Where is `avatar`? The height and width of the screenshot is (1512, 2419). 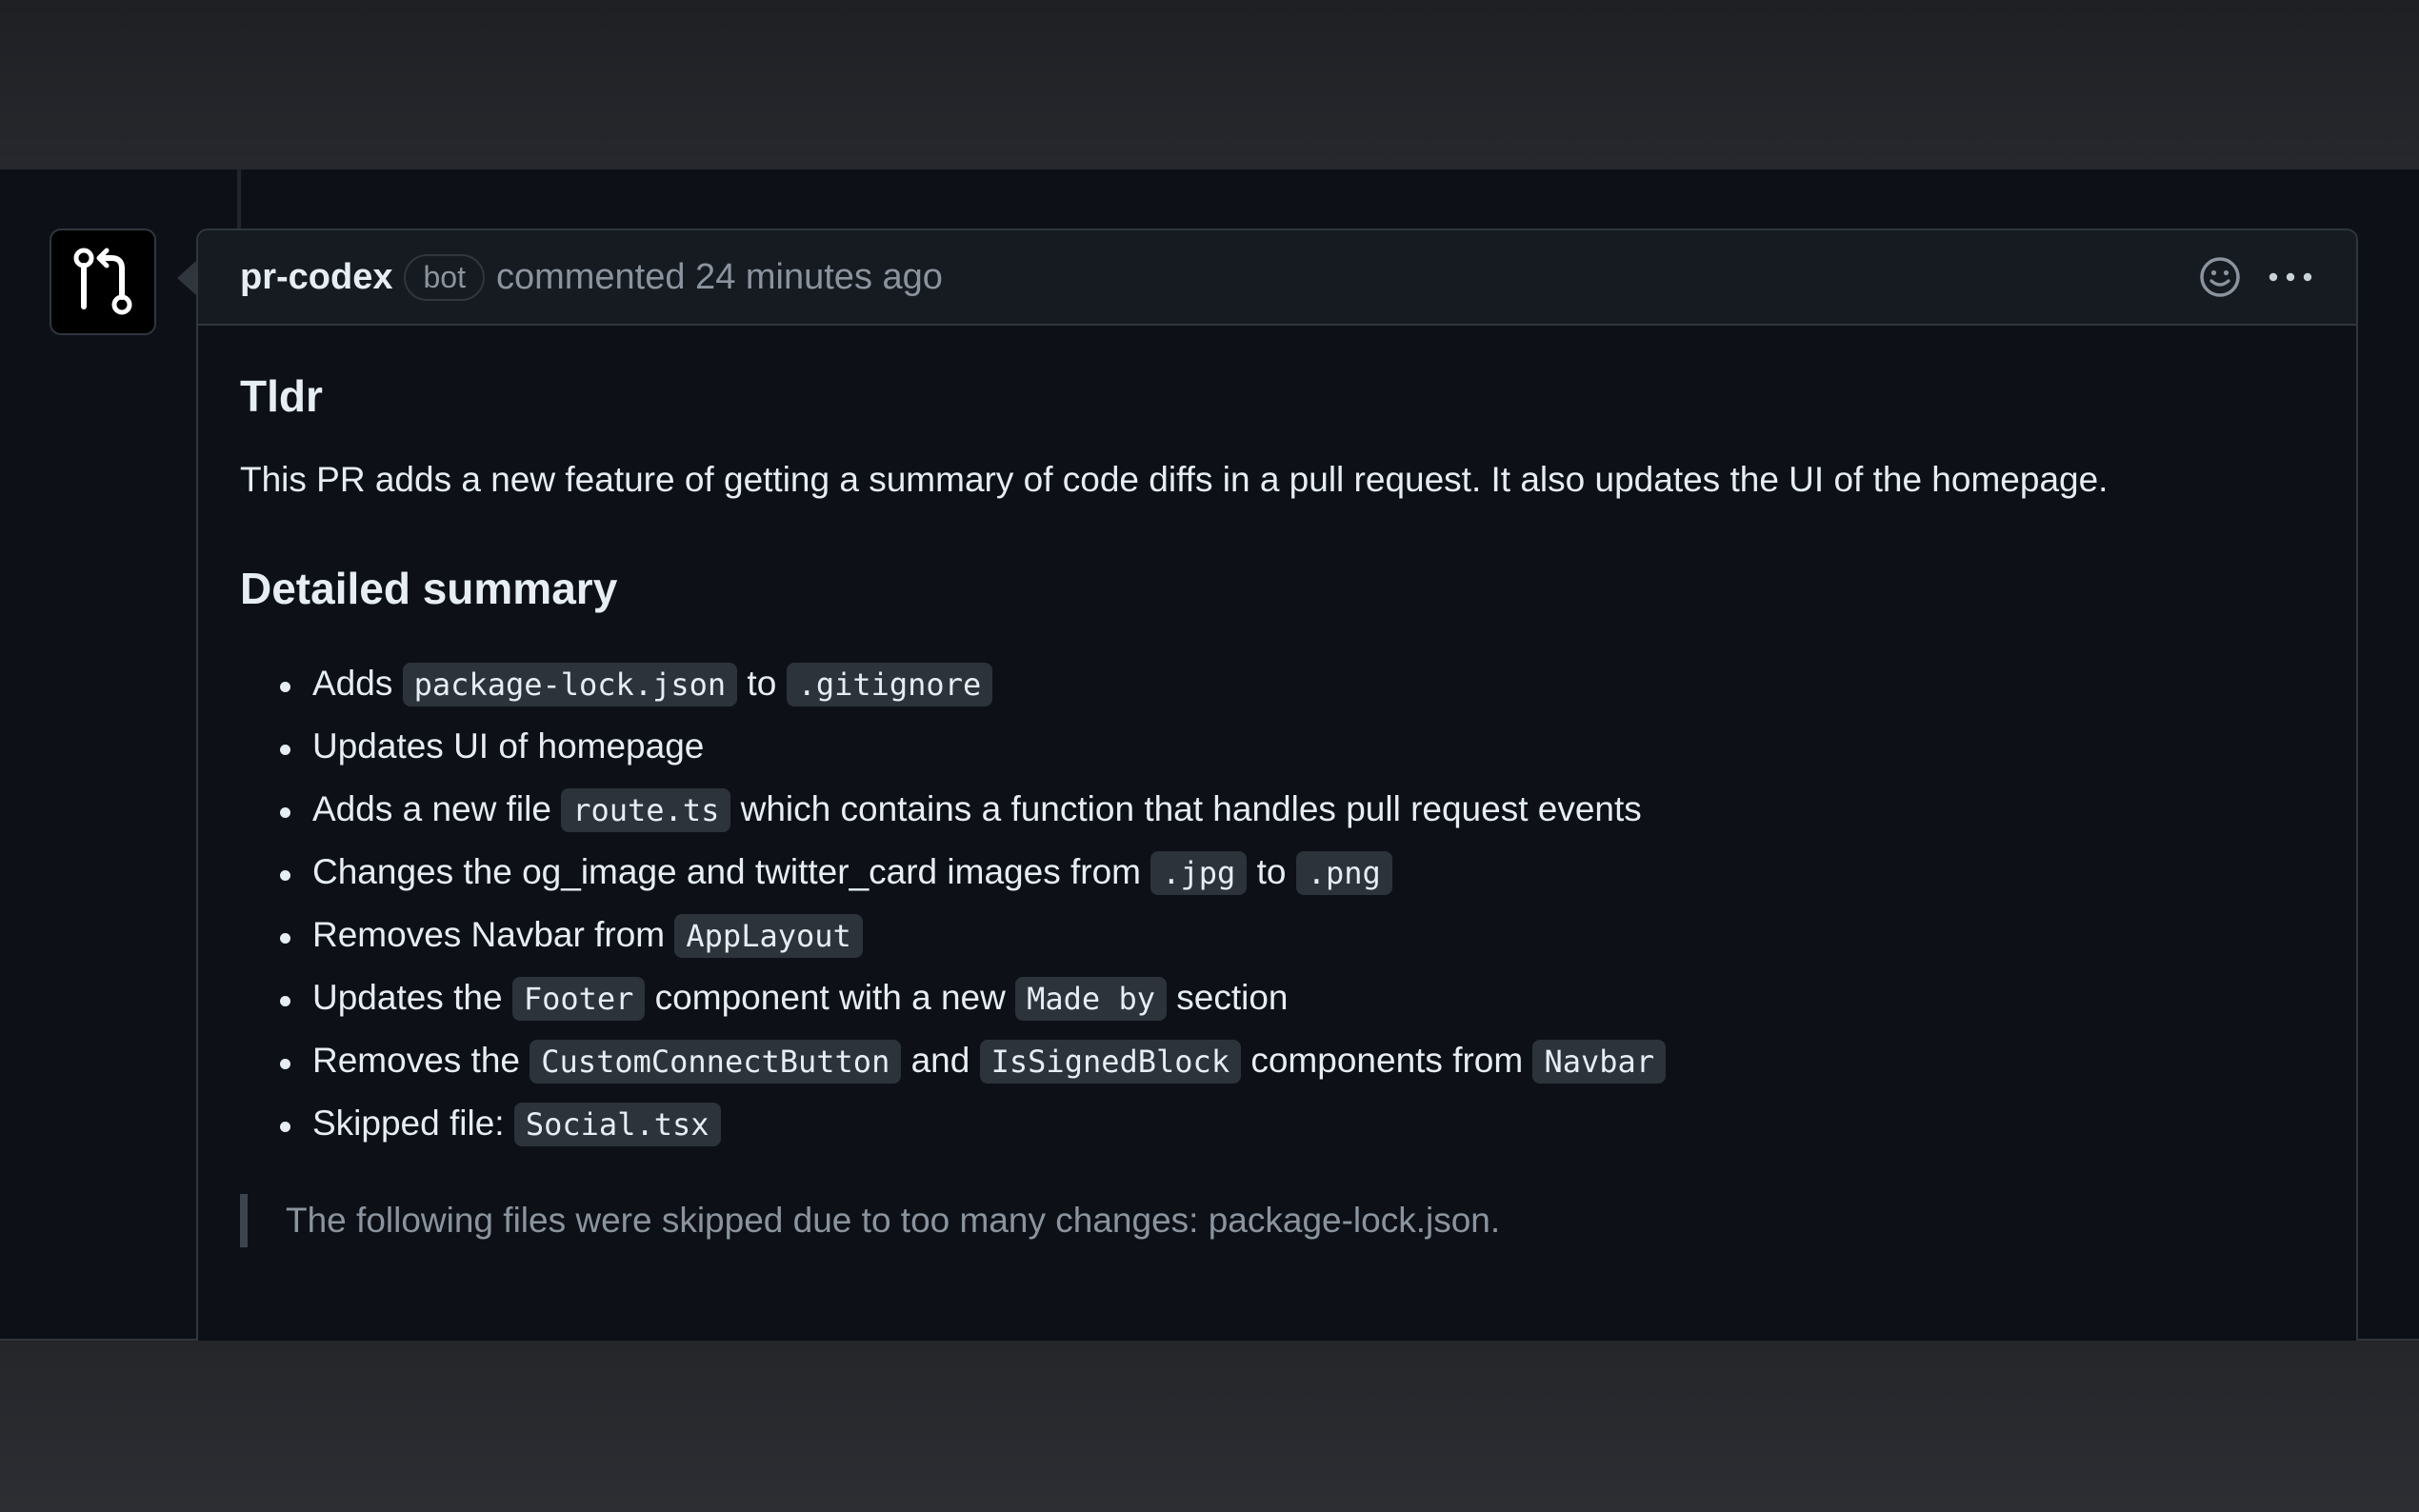
avatar is located at coordinates (103, 282).